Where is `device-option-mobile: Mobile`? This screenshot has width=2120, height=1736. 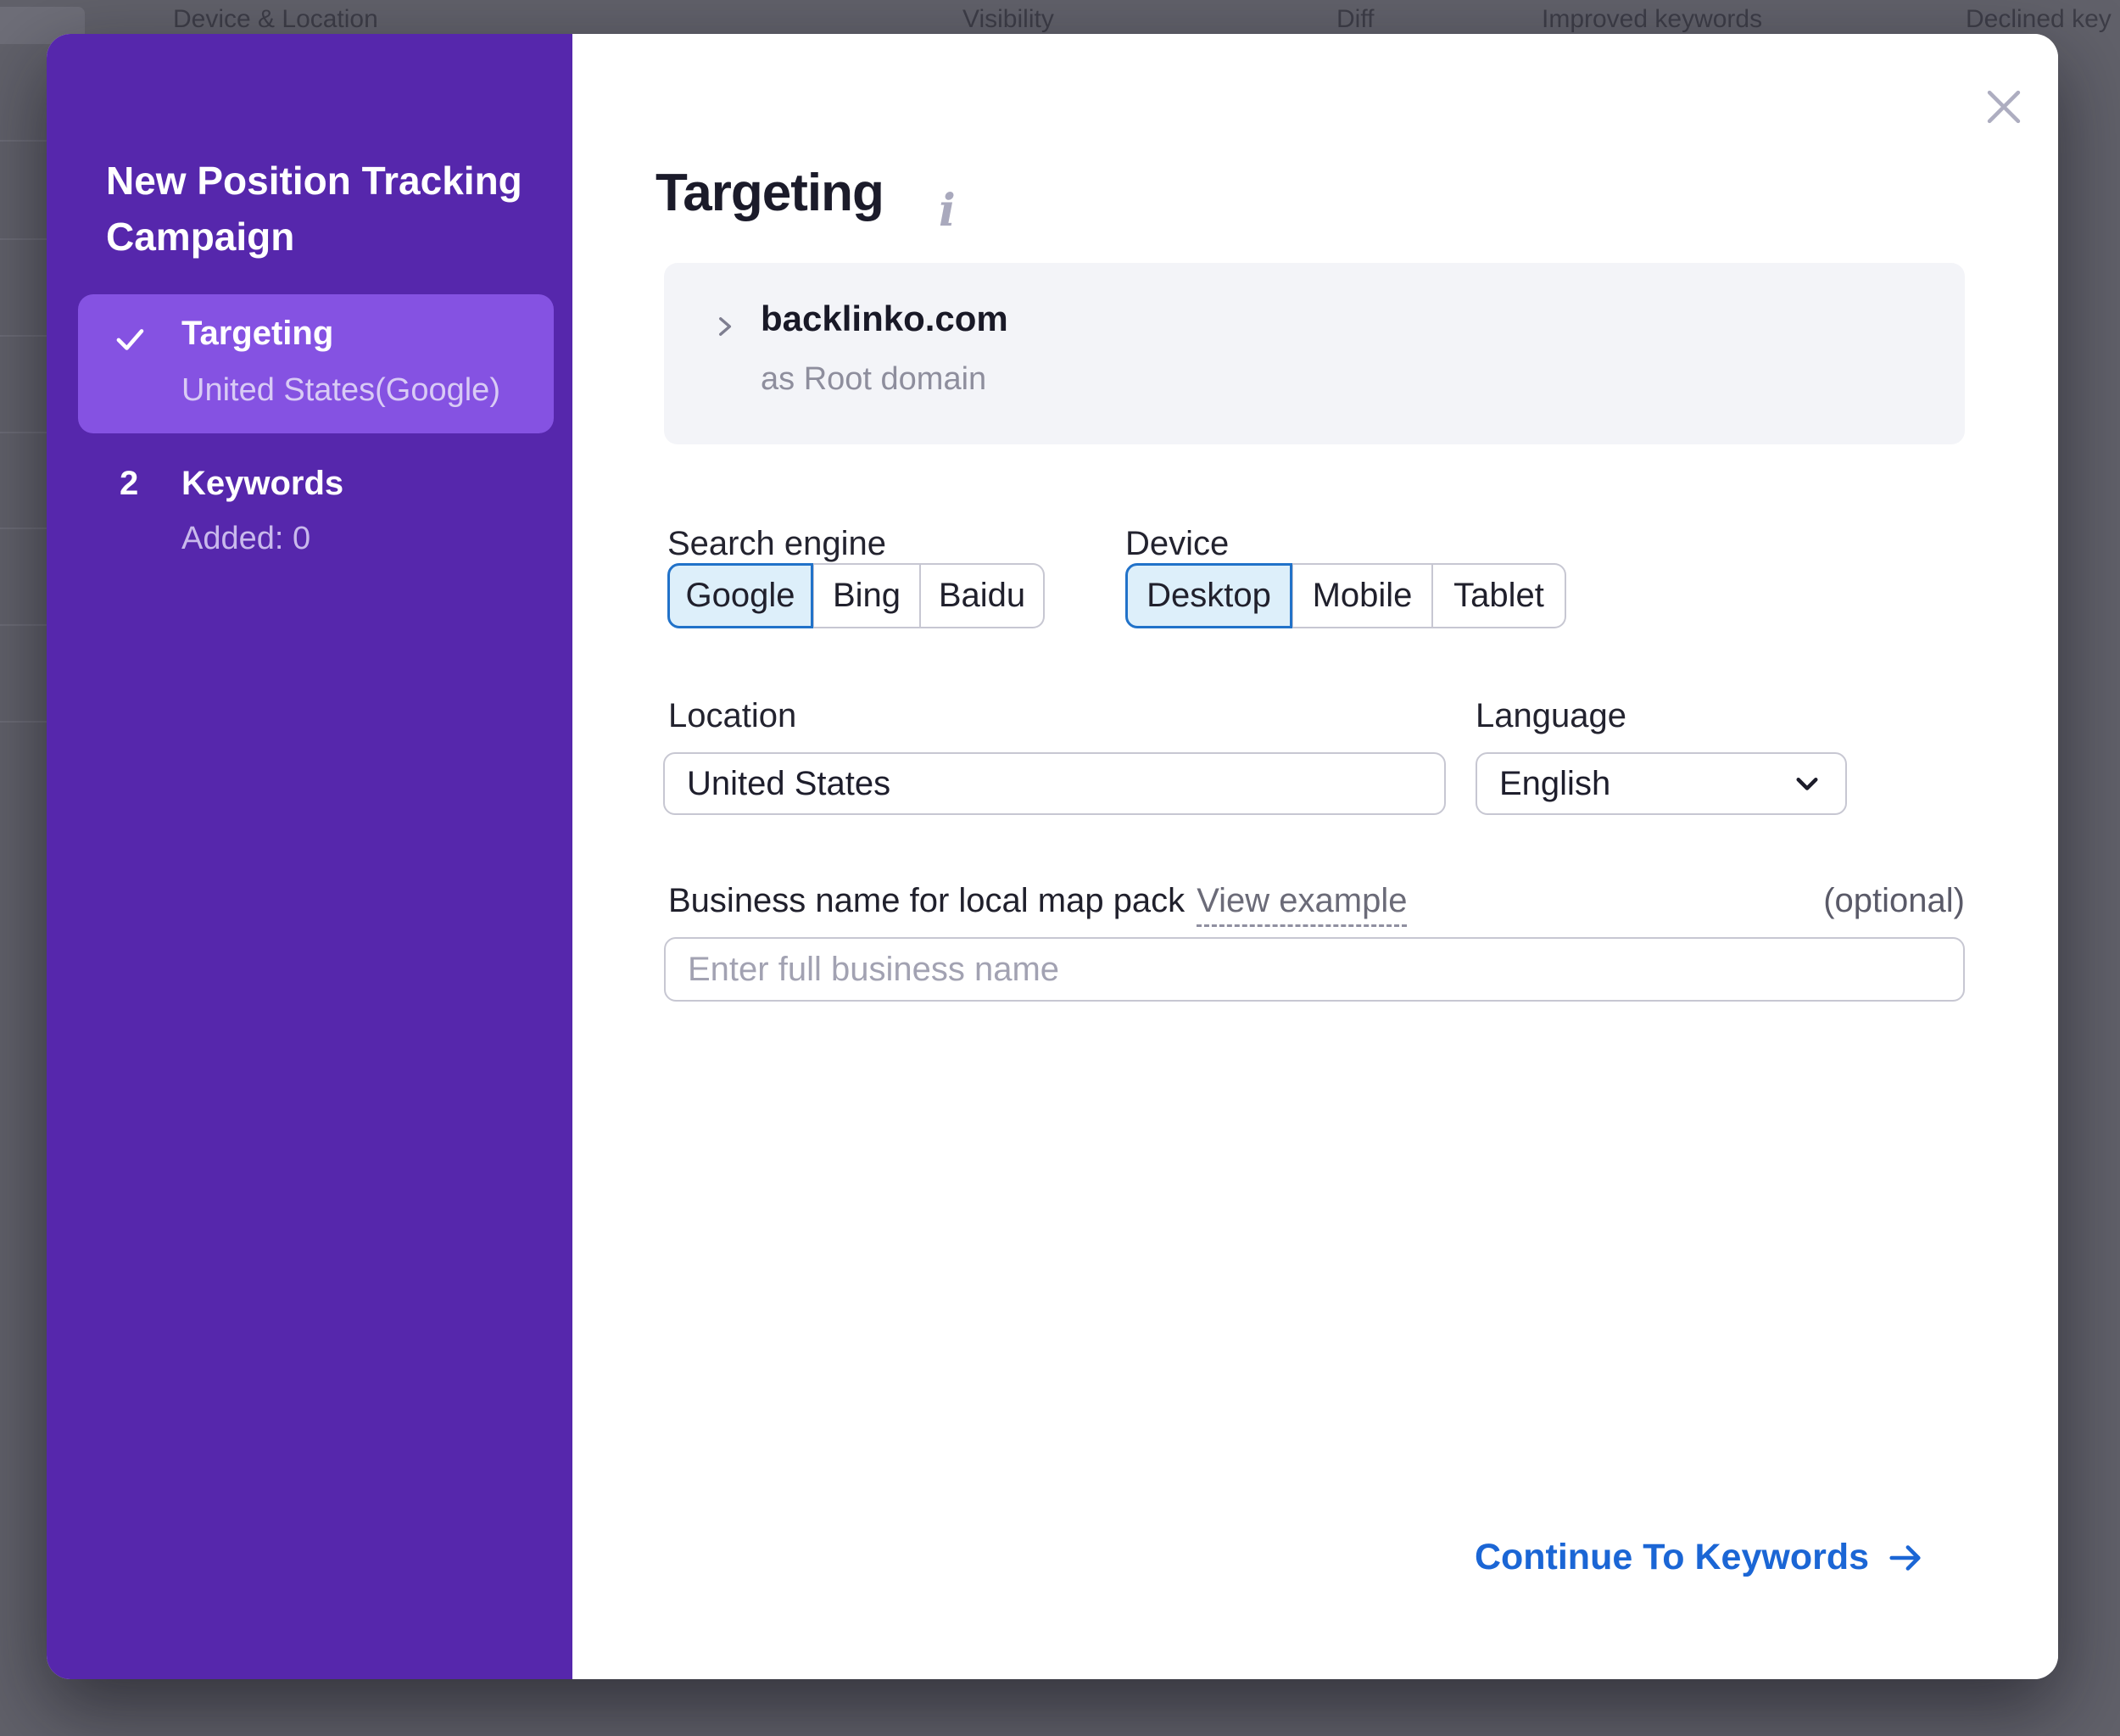
device-option-mobile: Mobile is located at coordinates (1362, 595).